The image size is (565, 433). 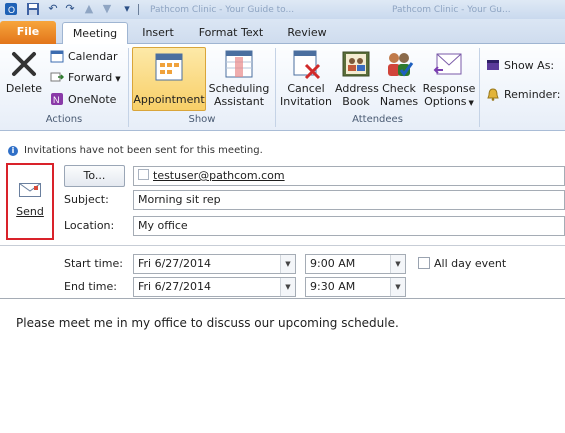 I want to click on check-names-label-1: Check, so click(x=399, y=88).